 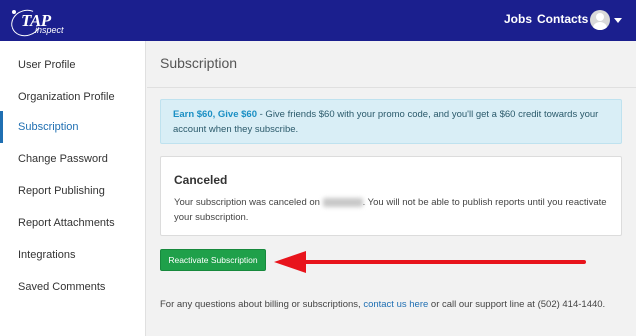 What do you see at coordinates (391, 87) in the screenshot?
I see `title-divider` at bounding box center [391, 87].